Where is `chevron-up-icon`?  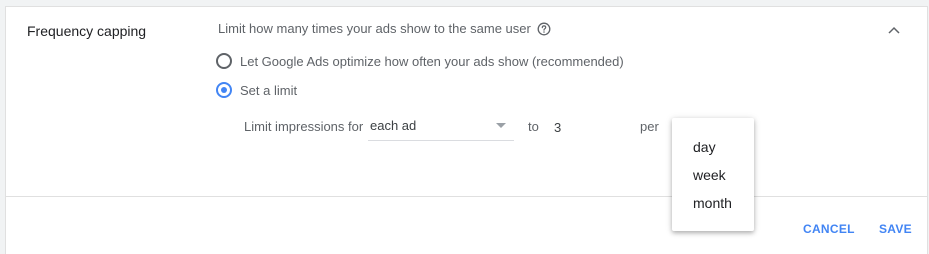
chevron-up-icon is located at coordinates (894, 30).